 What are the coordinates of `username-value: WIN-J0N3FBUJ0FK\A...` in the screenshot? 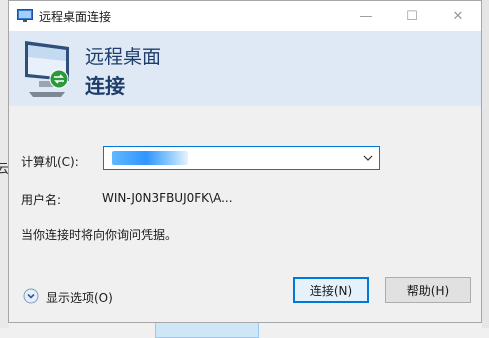 It's located at (167, 198).